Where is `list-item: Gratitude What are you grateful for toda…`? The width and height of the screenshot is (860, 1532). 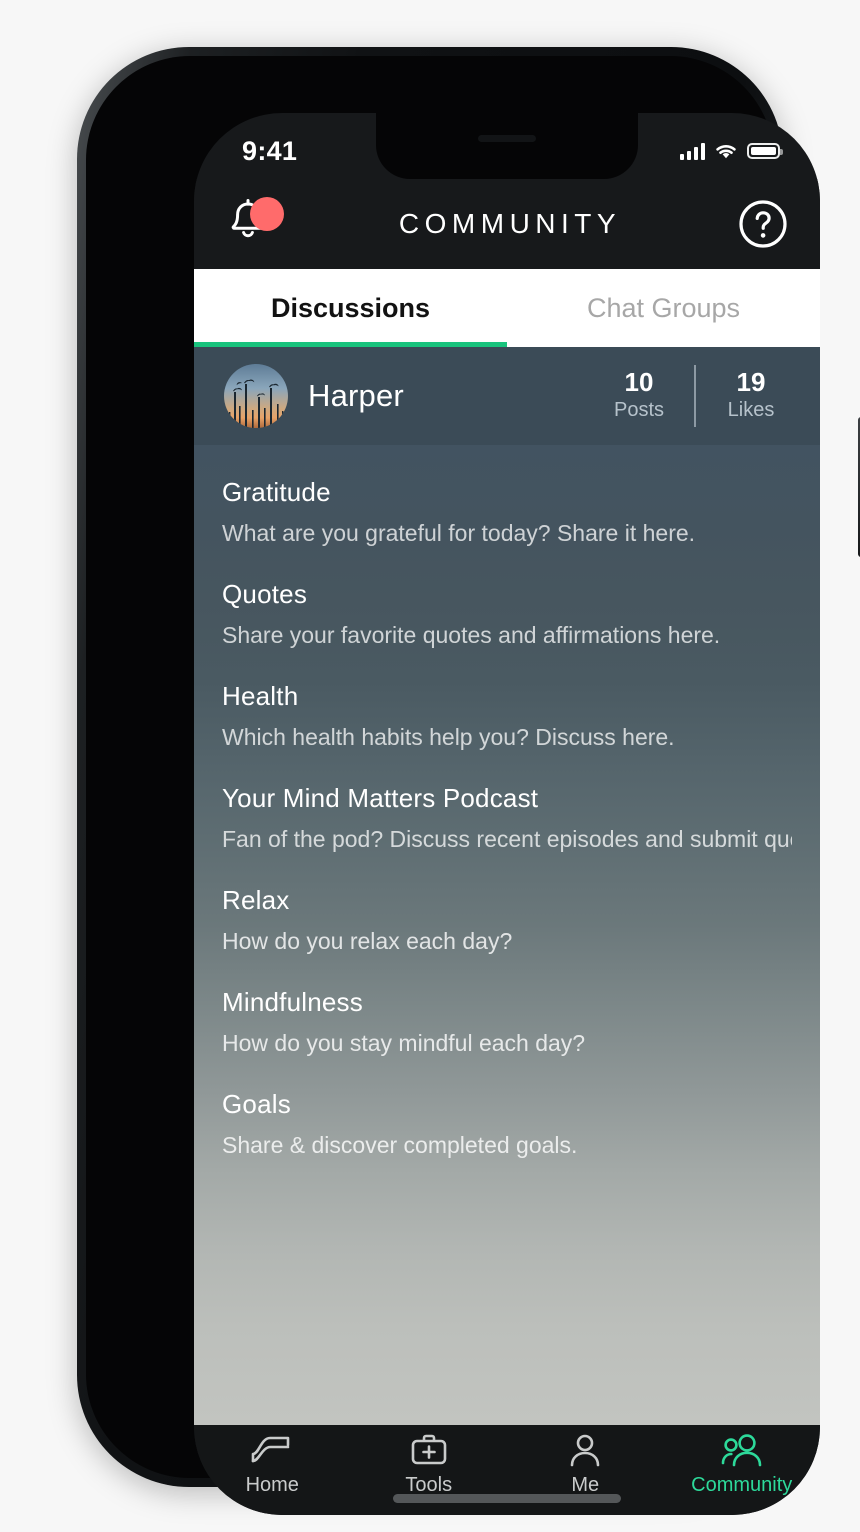
list-item: Gratitude What are you grateful for toda… is located at coordinates (507, 496).